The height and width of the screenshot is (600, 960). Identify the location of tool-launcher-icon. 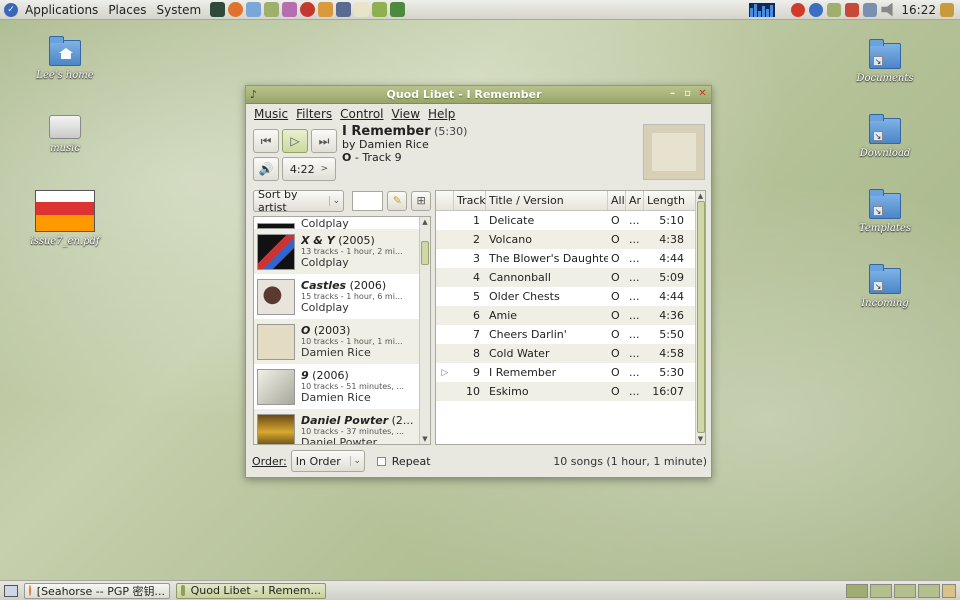
(326, 9).